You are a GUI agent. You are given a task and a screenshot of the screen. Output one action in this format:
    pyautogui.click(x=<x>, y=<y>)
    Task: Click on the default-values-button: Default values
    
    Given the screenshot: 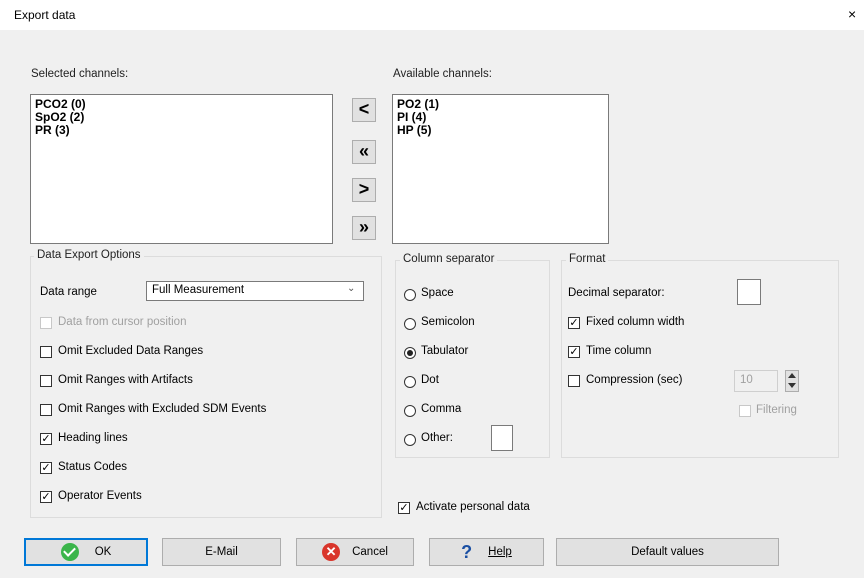 What is the action you would take?
    pyautogui.click(x=667, y=552)
    